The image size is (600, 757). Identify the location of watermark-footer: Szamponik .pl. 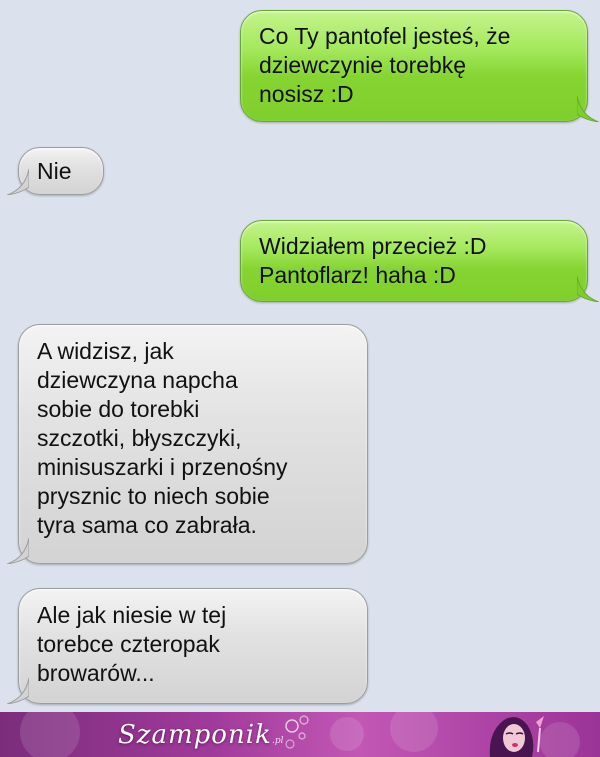
(300, 734).